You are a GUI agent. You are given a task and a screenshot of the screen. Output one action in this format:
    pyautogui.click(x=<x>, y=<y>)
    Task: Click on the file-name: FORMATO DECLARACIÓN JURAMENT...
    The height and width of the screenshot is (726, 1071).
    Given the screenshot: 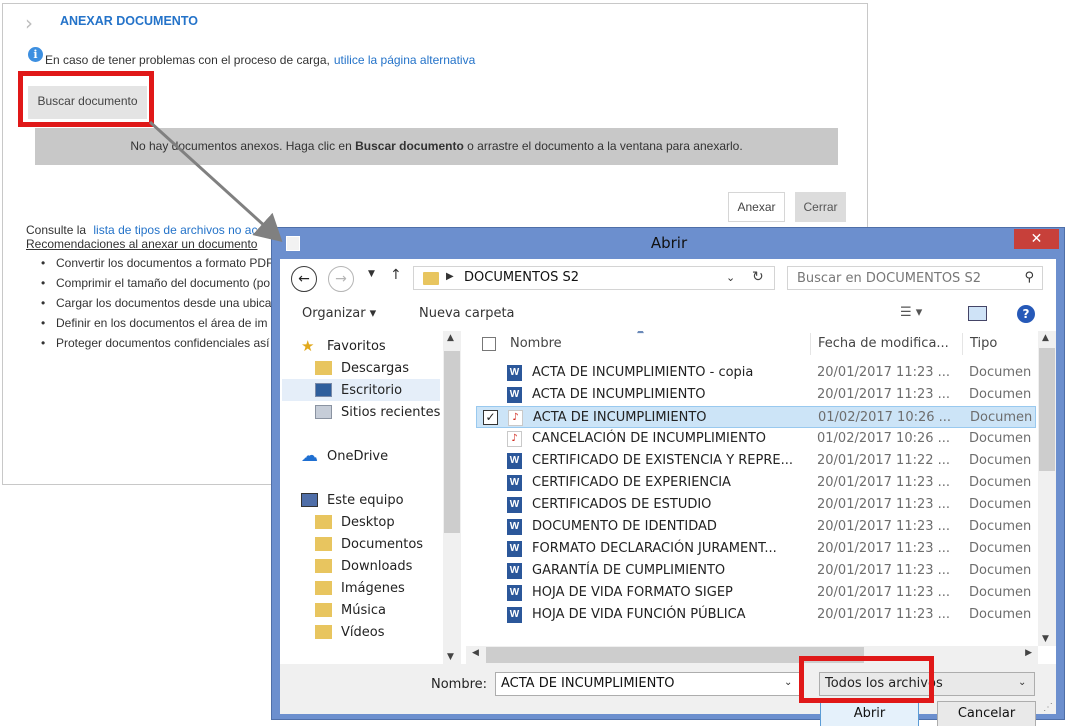 What is the action you would take?
    pyautogui.click(x=654, y=548)
    